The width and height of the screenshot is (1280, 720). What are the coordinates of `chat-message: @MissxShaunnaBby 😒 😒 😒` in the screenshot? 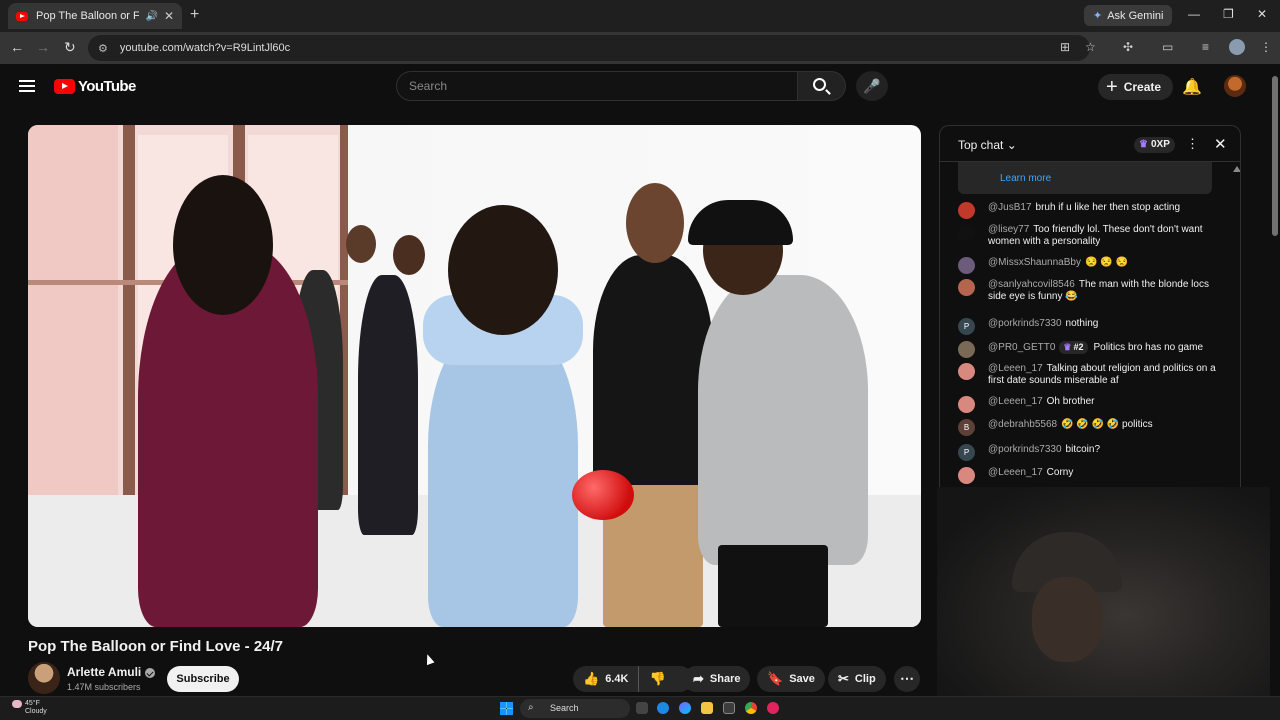 It's located at (1088, 265).